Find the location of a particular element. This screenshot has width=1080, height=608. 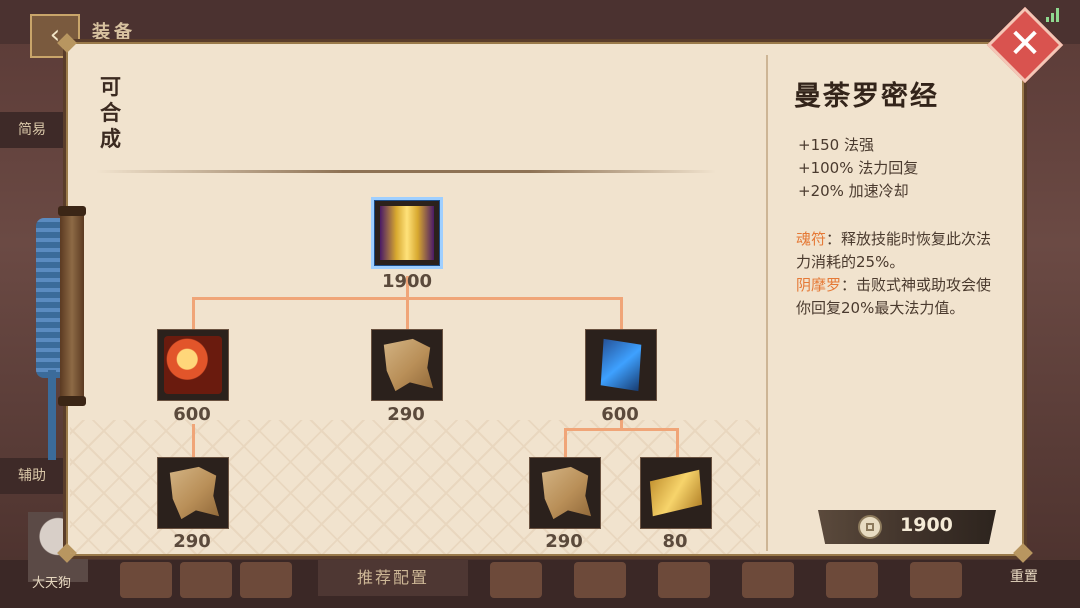

section-divider is located at coordinates (406, 171).